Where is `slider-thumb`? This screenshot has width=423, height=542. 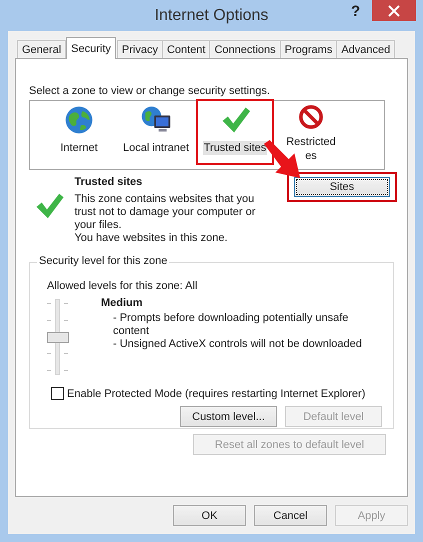
slider-thumb is located at coordinates (58, 337).